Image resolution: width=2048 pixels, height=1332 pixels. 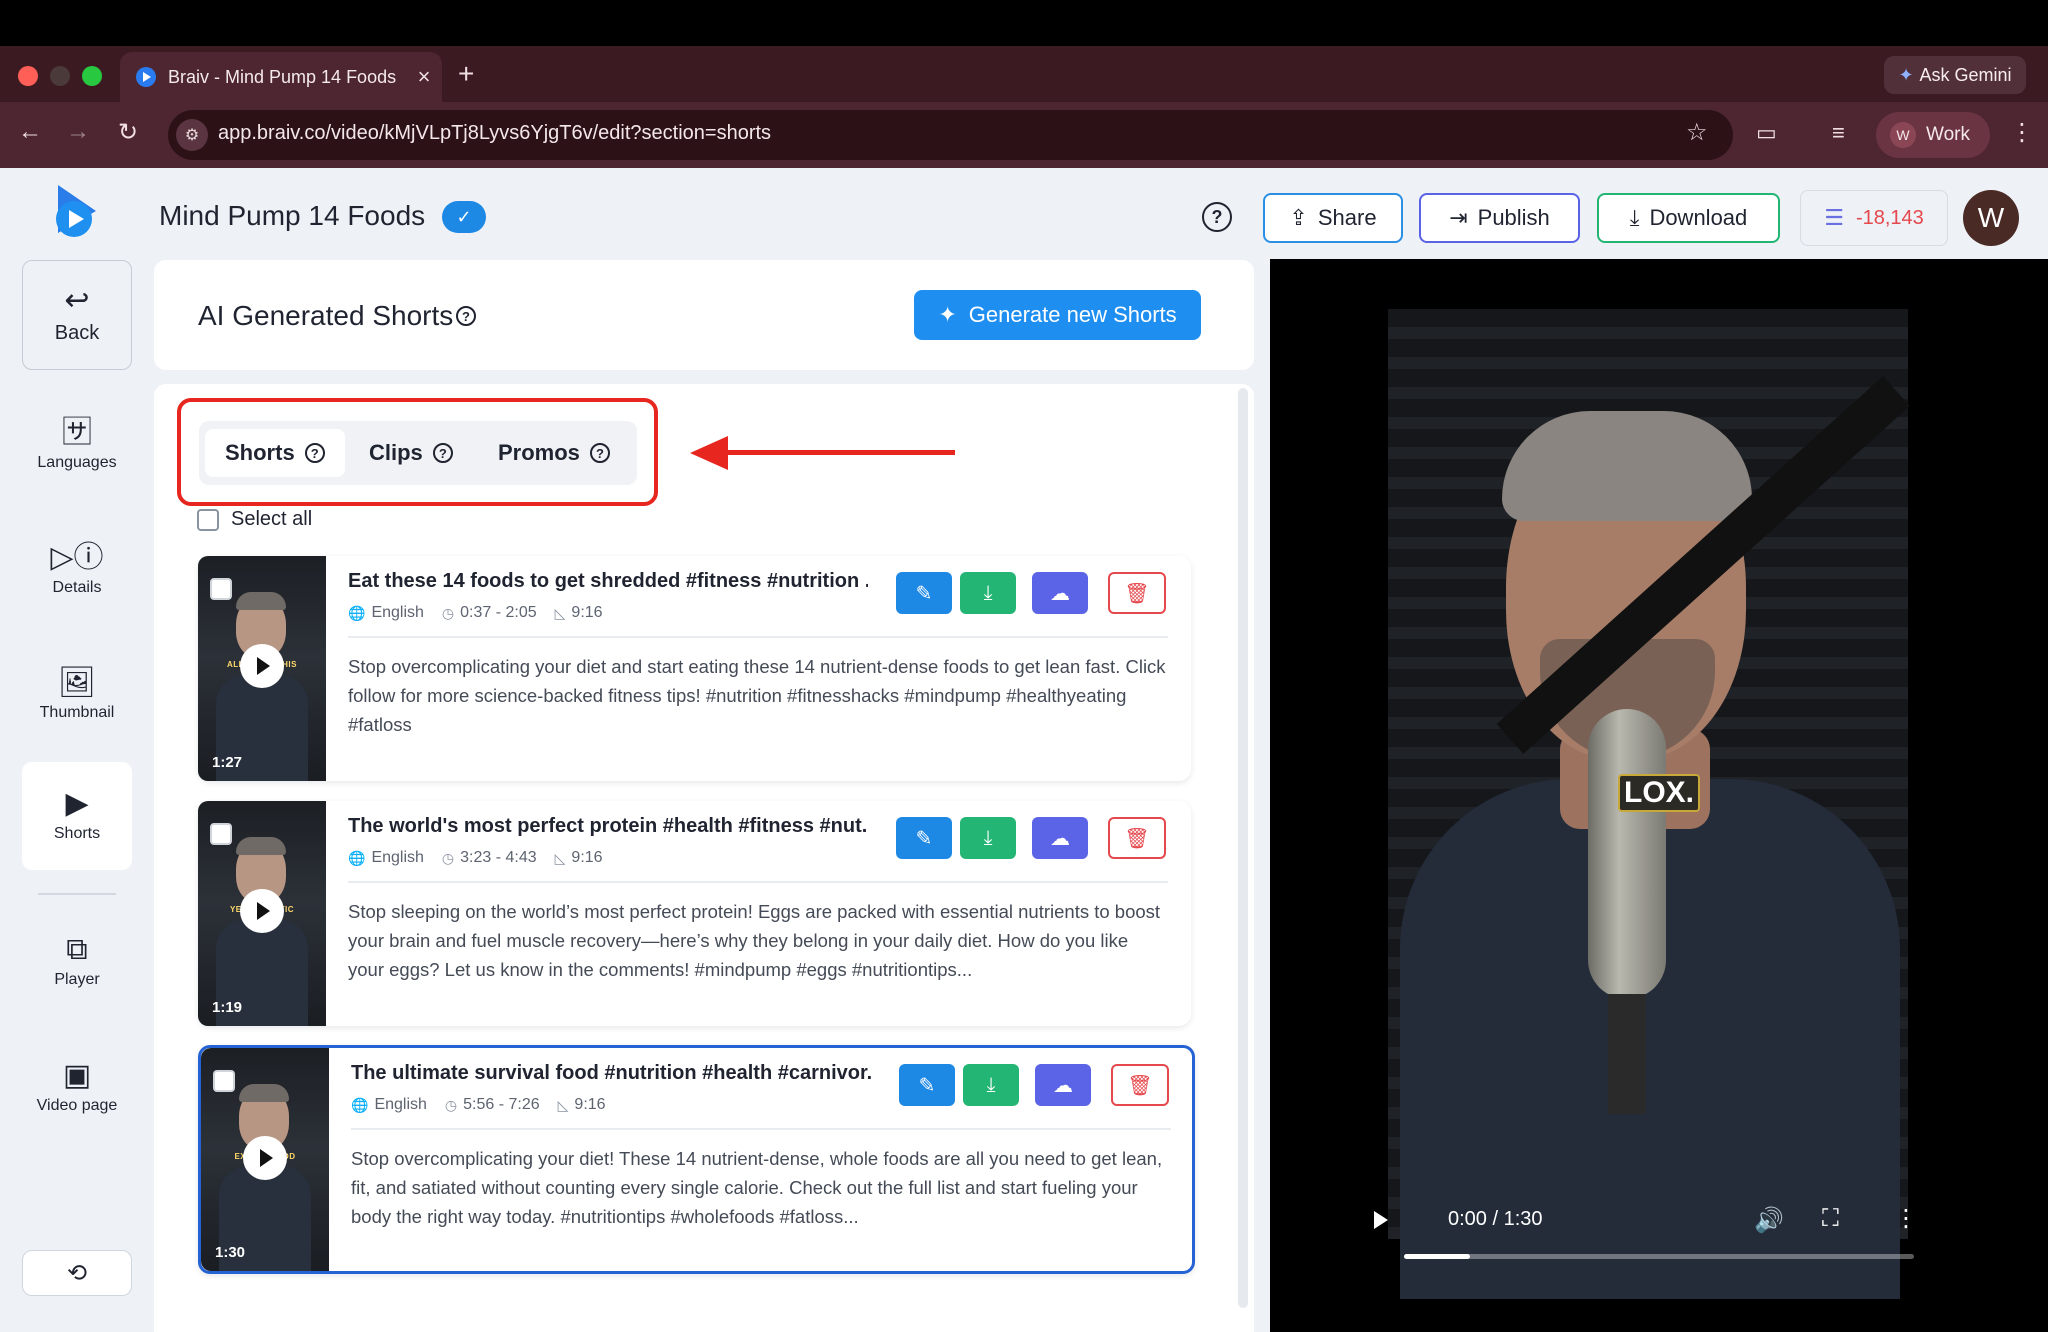 I want to click on sidebar-item-details: ▷ⓘ Details, so click(x=77, y=570).